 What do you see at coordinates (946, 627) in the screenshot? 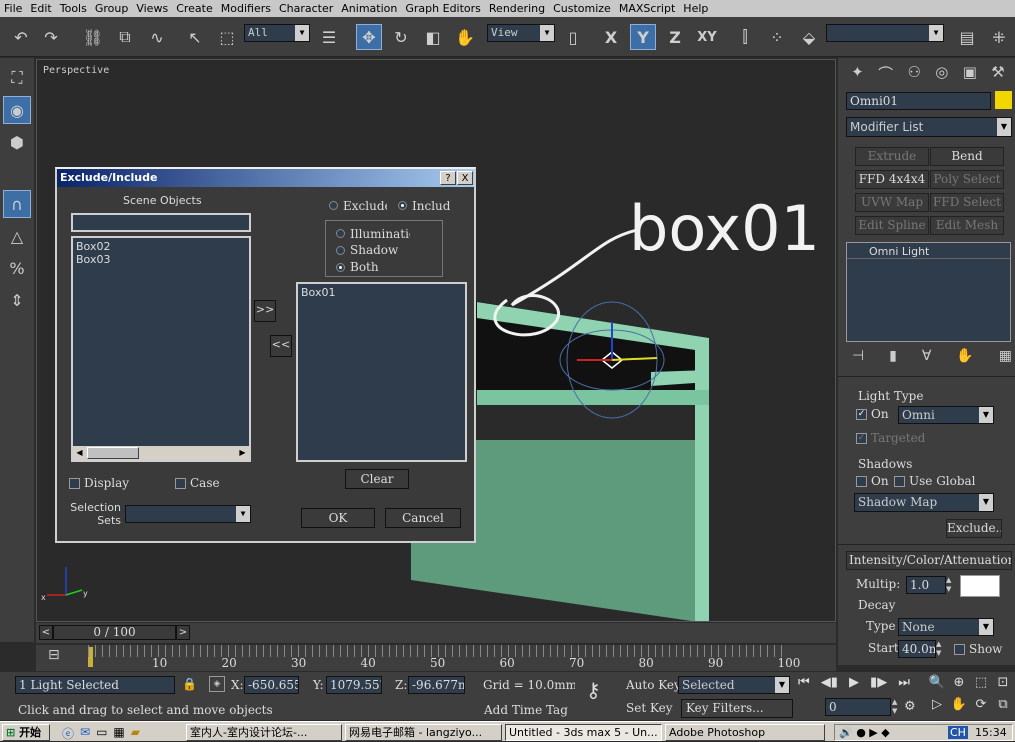
I see `decay-type-dropdown: None ▼` at bounding box center [946, 627].